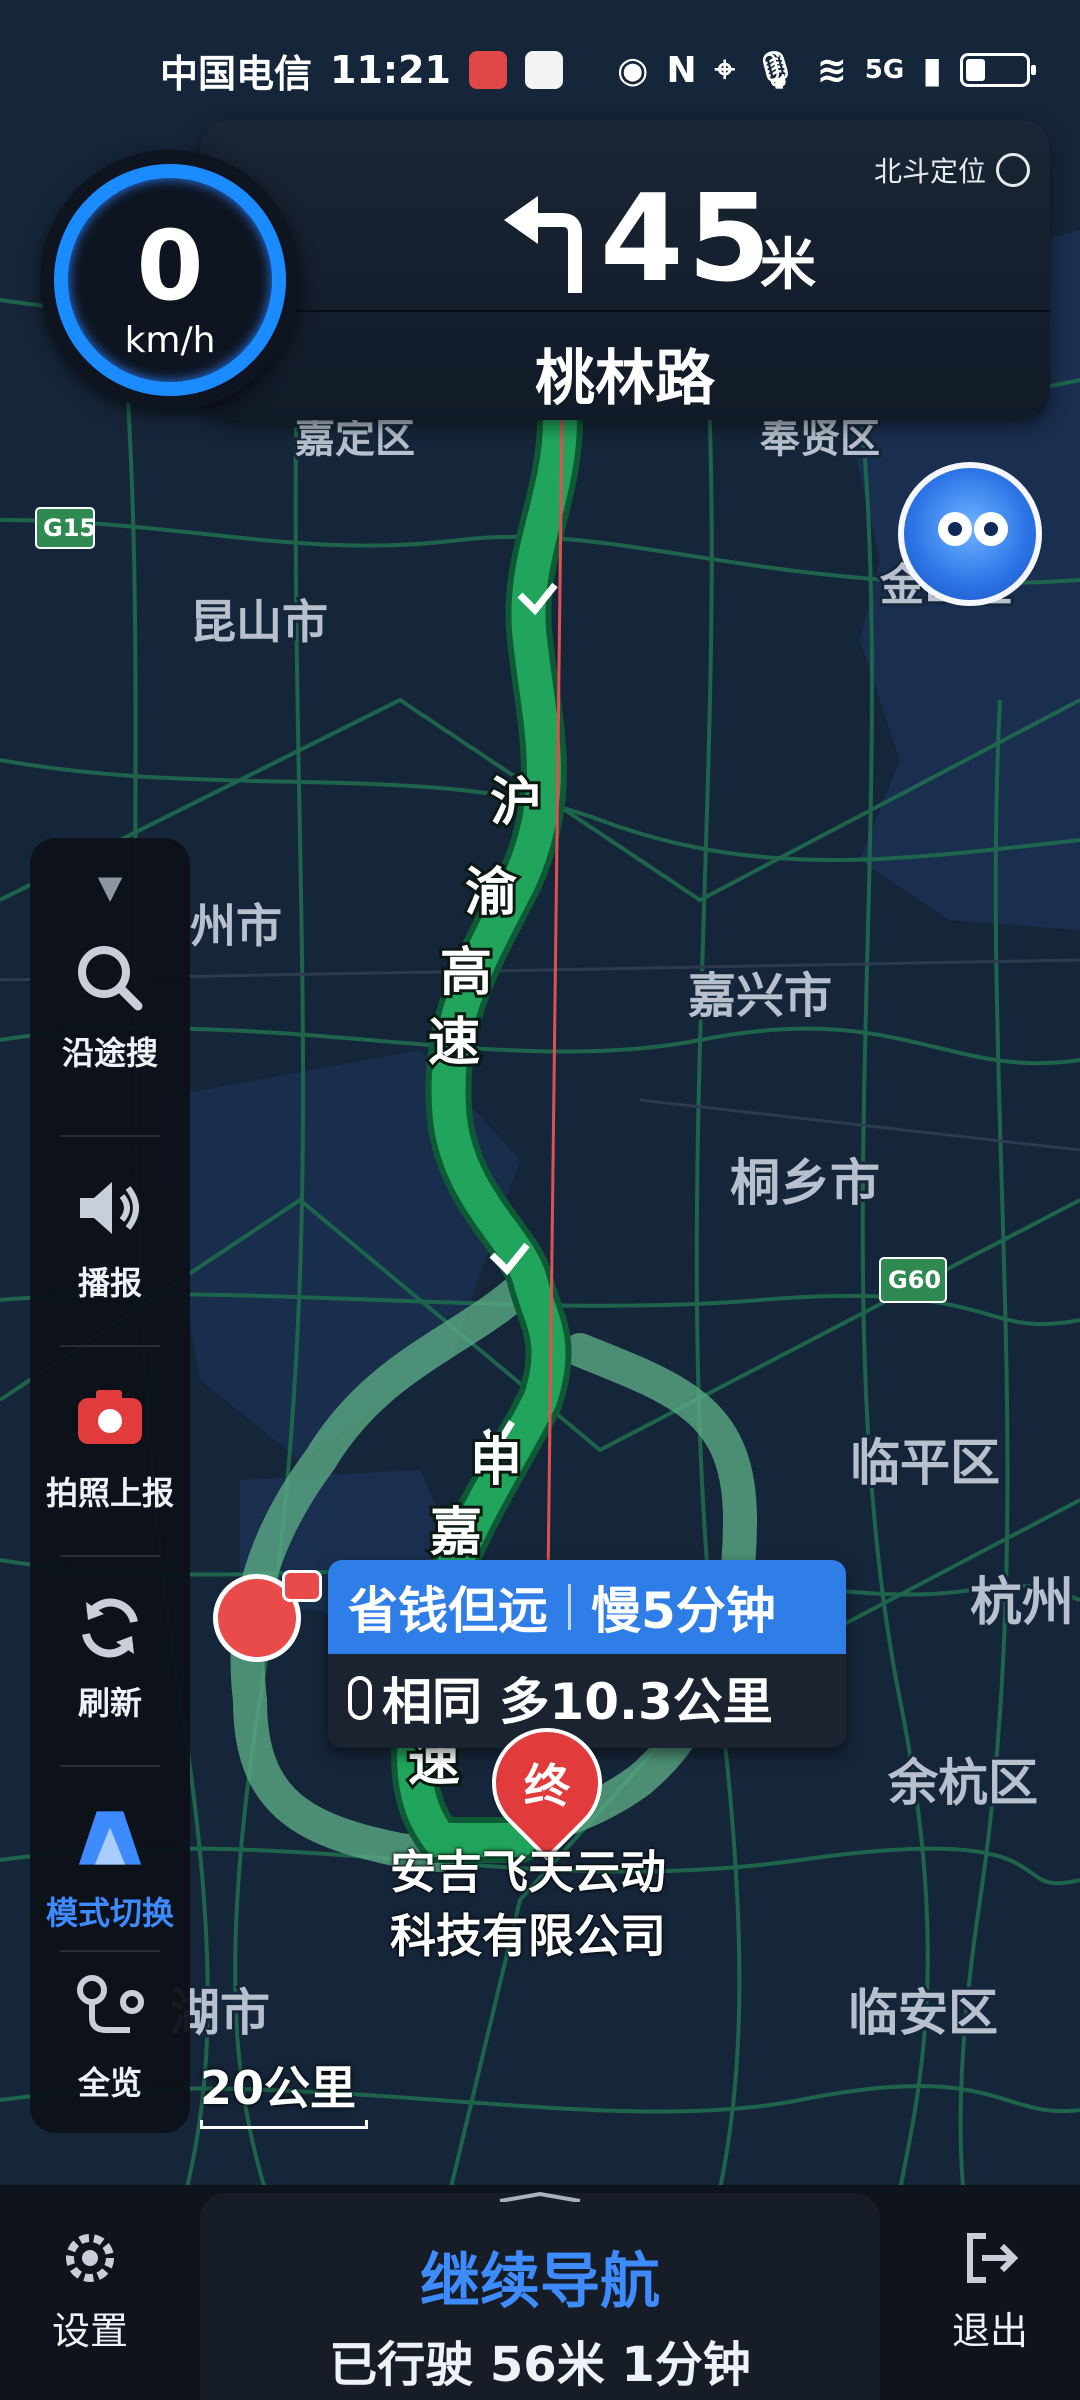  I want to click on scale-bar, so click(284, 2124).